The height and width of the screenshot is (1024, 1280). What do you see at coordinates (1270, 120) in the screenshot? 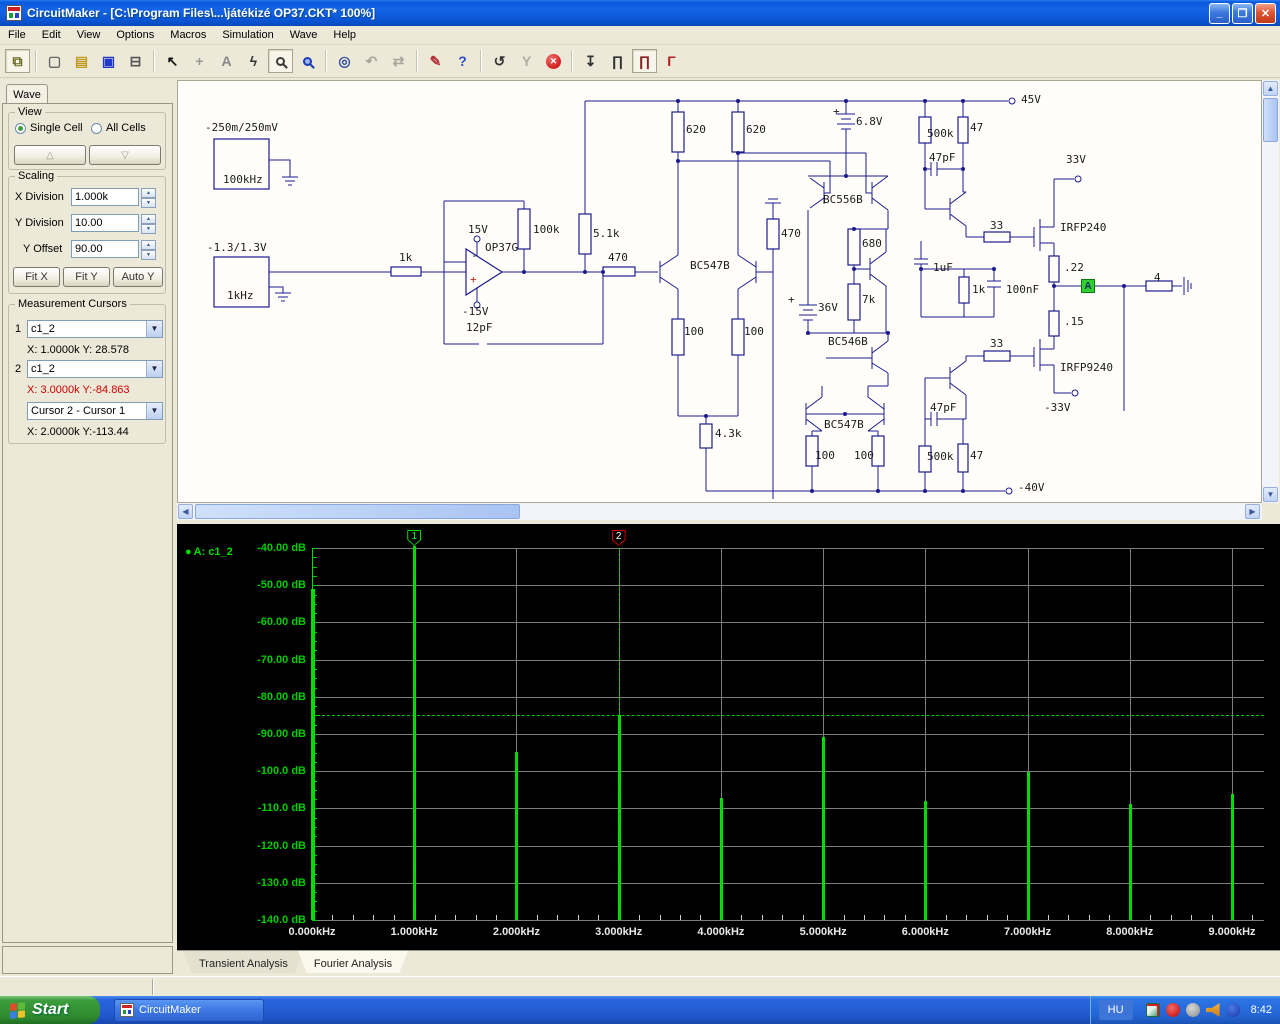
I see `vertical-scroll-thumb` at bounding box center [1270, 120].